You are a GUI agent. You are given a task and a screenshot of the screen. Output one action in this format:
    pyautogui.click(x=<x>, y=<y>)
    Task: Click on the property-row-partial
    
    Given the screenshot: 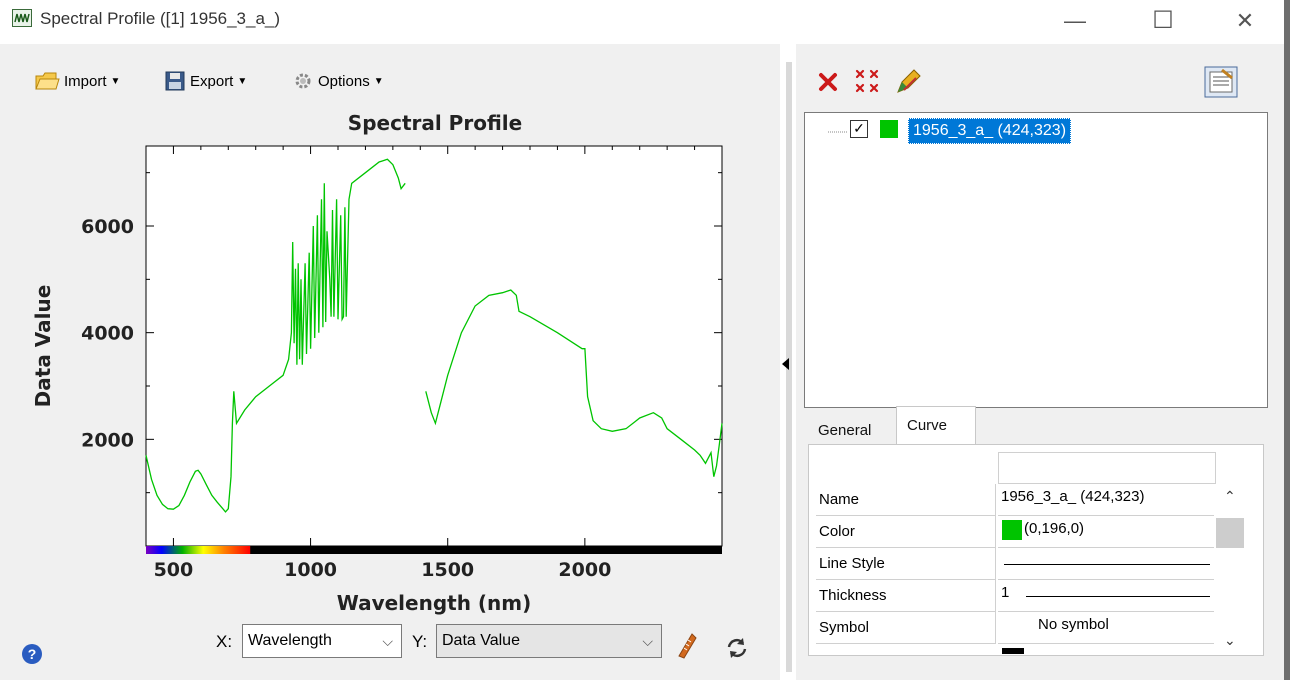 What is the action you would take?
    pyautogui.click(x=1015, y=649)
    